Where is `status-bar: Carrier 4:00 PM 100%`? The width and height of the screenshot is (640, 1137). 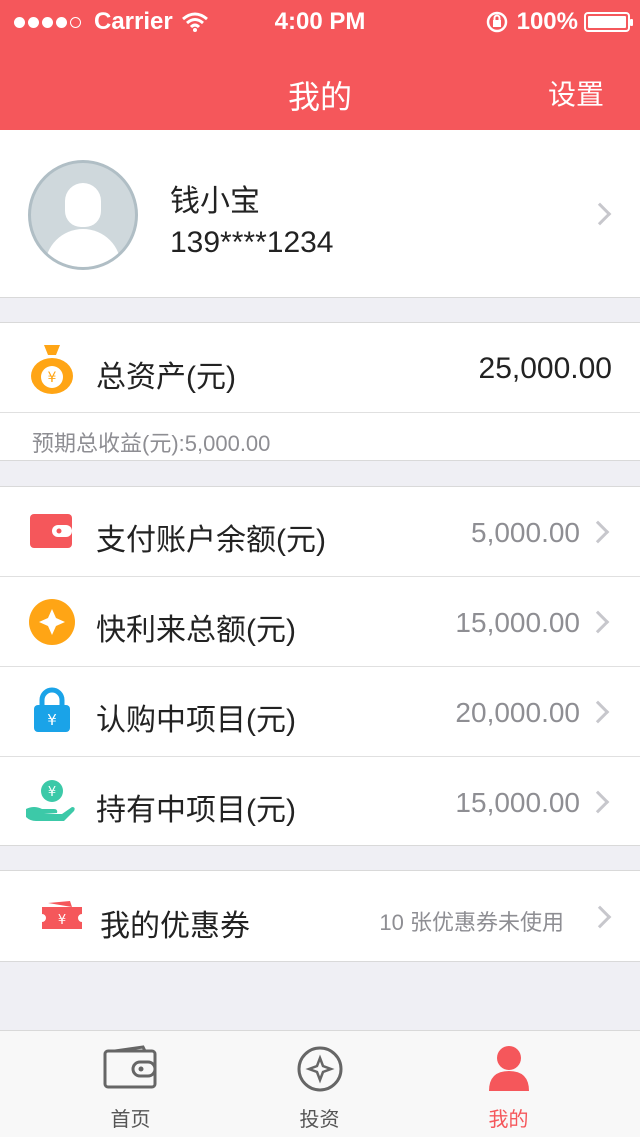
status-bar: Carrier 4:00 PM 100% is located at coordinates (320, 21).